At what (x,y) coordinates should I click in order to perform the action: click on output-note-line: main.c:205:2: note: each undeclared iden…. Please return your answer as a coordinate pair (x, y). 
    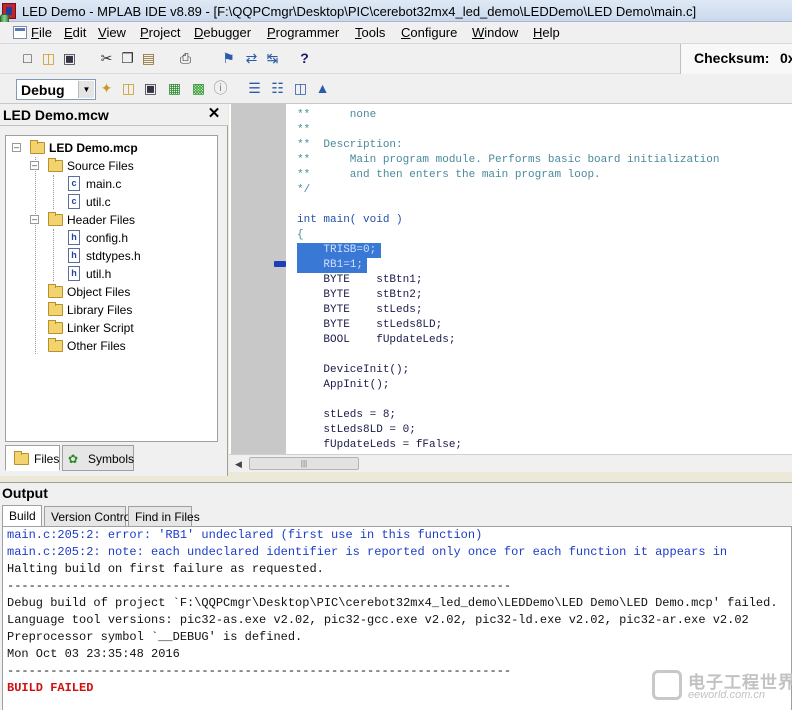
    Looking at the image, I should click on (367, 552).